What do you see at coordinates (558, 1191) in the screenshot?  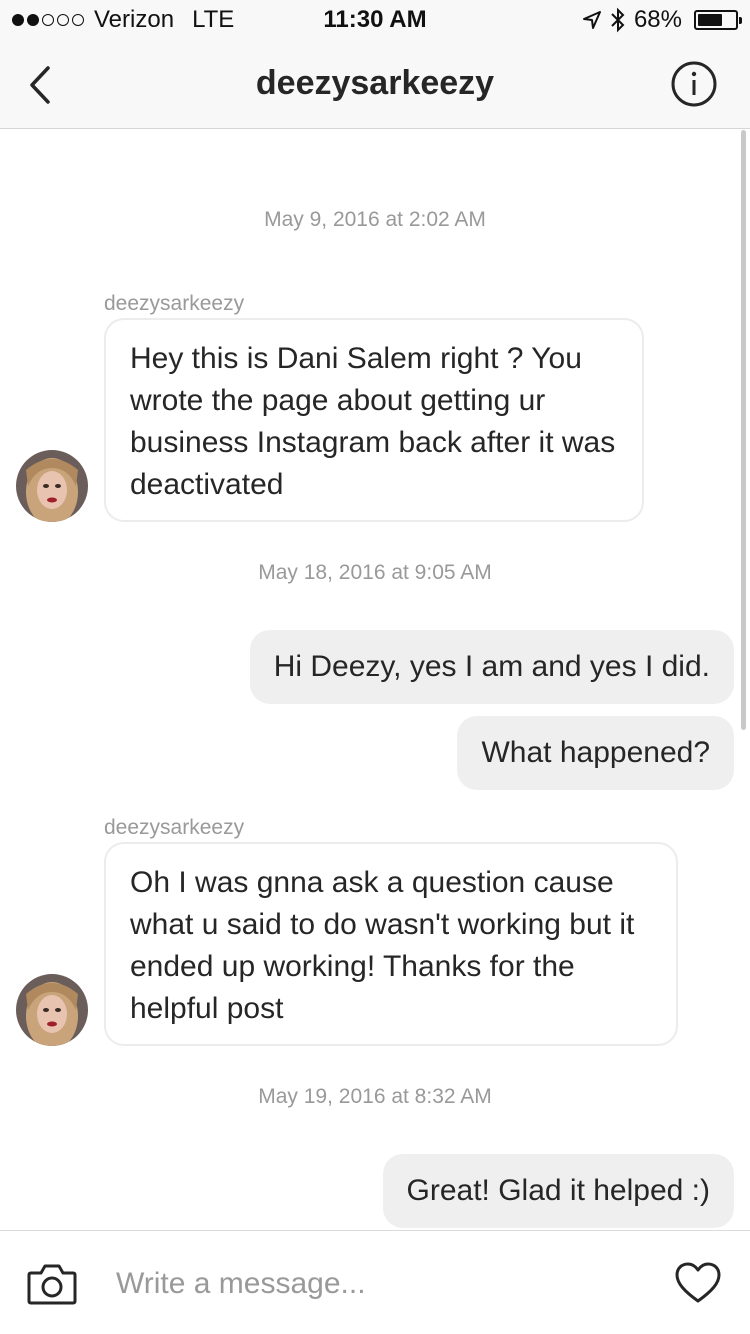 I see `outgoing-message: Great! Glad it helped :)` at bounding box center [558, 1191].